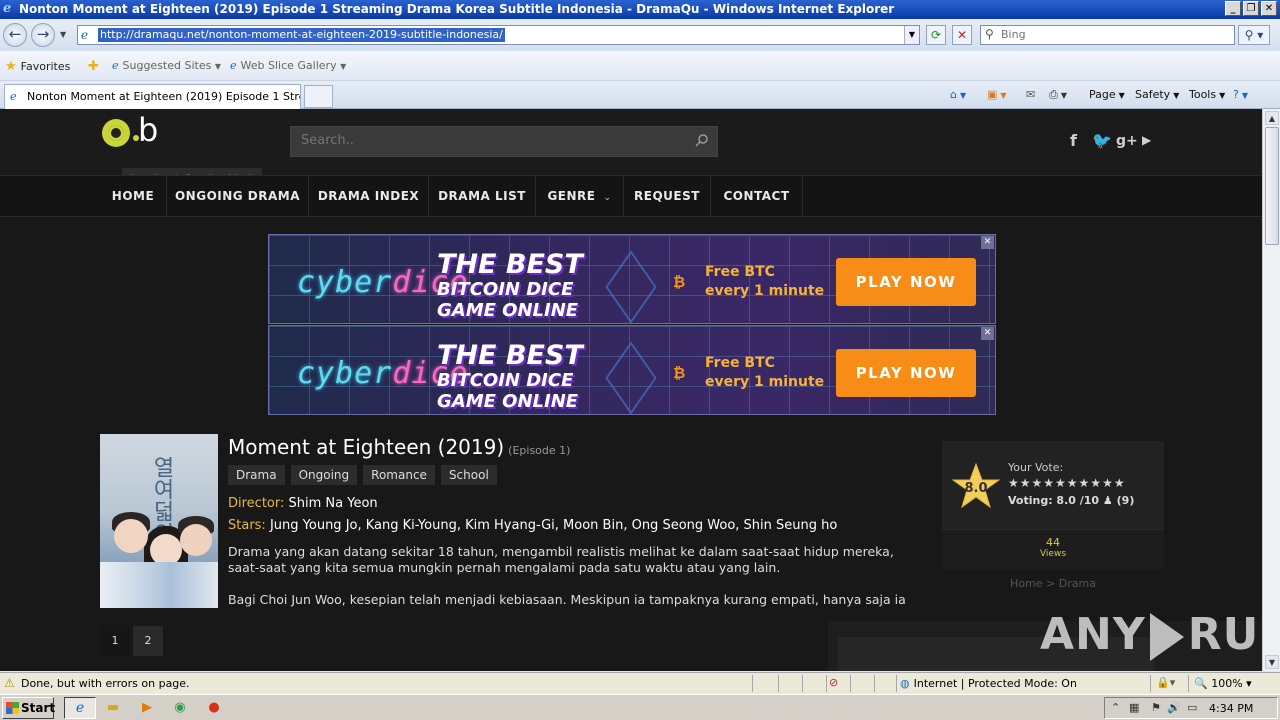 The height and width of the screenshot is (720, 1280). I want to click on history-dropdown-icon: ▼, so click(63, 34).